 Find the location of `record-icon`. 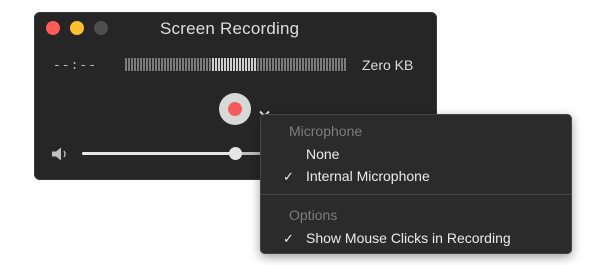

record-icon is located at coordinates (235, 109).